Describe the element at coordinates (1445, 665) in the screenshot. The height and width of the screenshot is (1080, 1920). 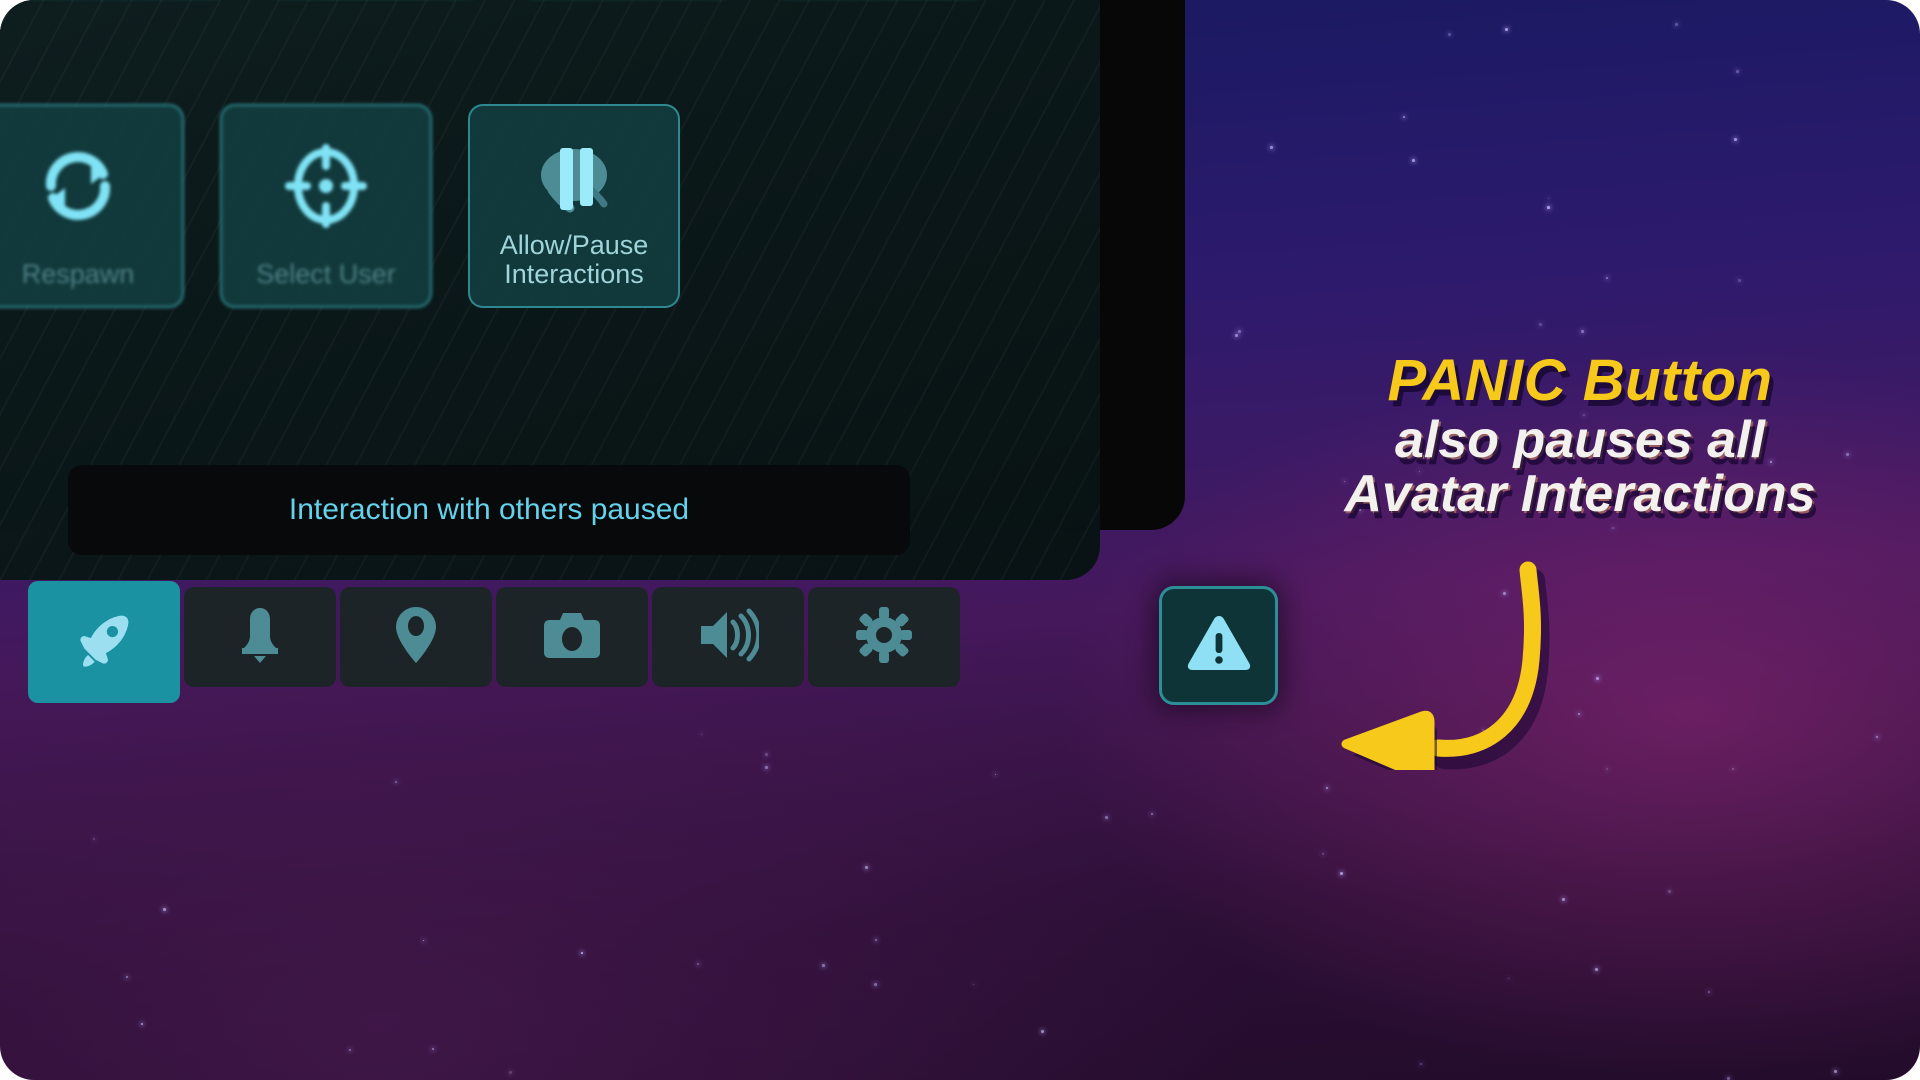
I see `callout-arrow` at that location.